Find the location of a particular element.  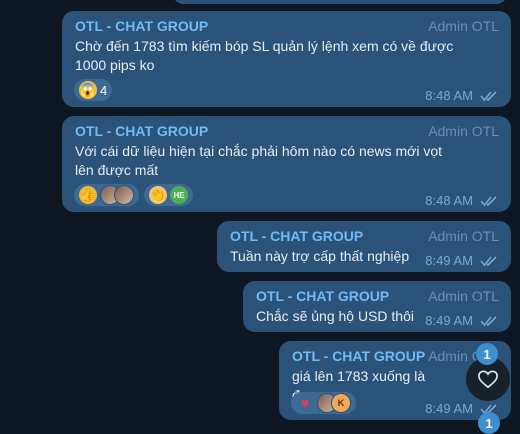

clapping-hands-emoji: 👏 is located at coordinates (158, 195).